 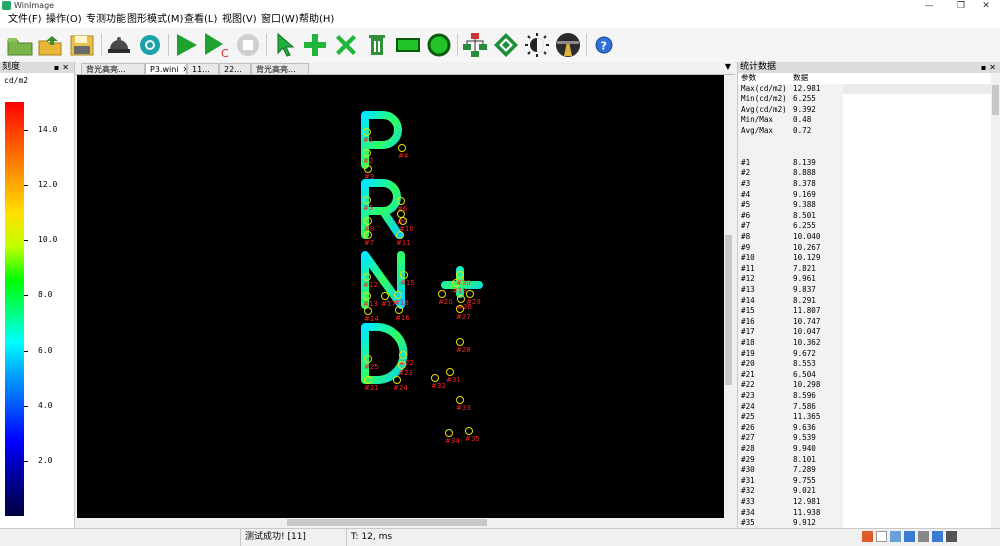 What do you see at coordinates (225, 52) in the screenshot?
I see `svg-text: C` at bounding box center [225, 52].